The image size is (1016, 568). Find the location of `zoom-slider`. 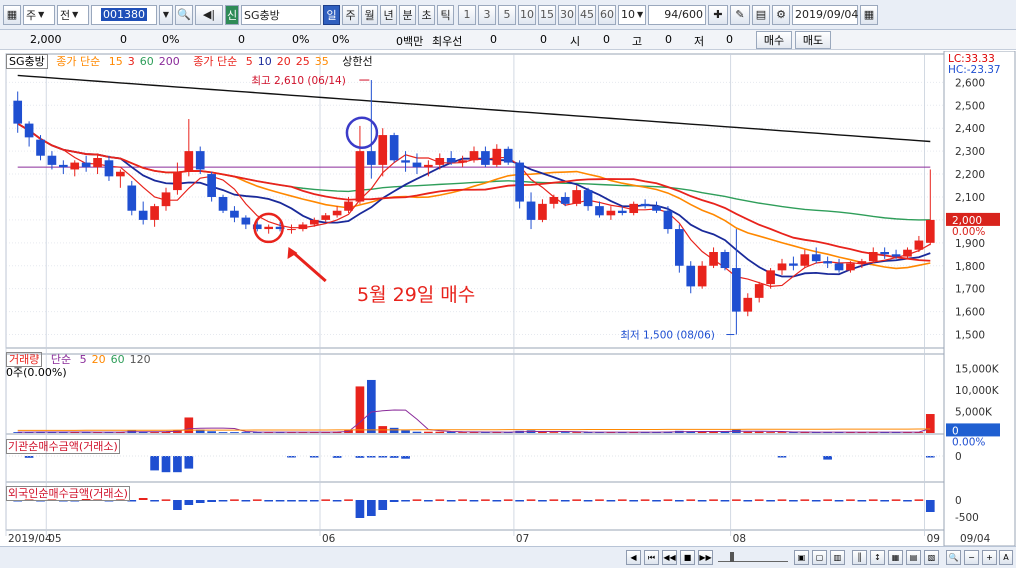

zoom-slider is located at coordinates (753, 557).